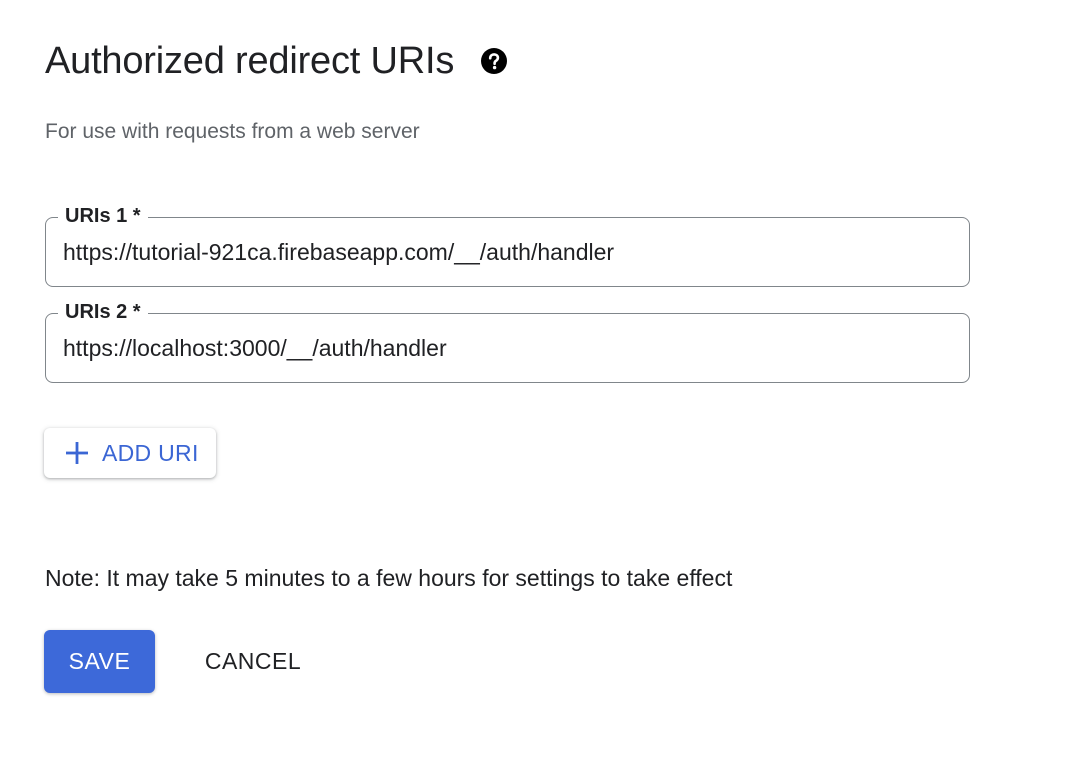  Describe the element at coordinates (99, 661) in the screenshot. I see `save-button: SAVE` at that location.